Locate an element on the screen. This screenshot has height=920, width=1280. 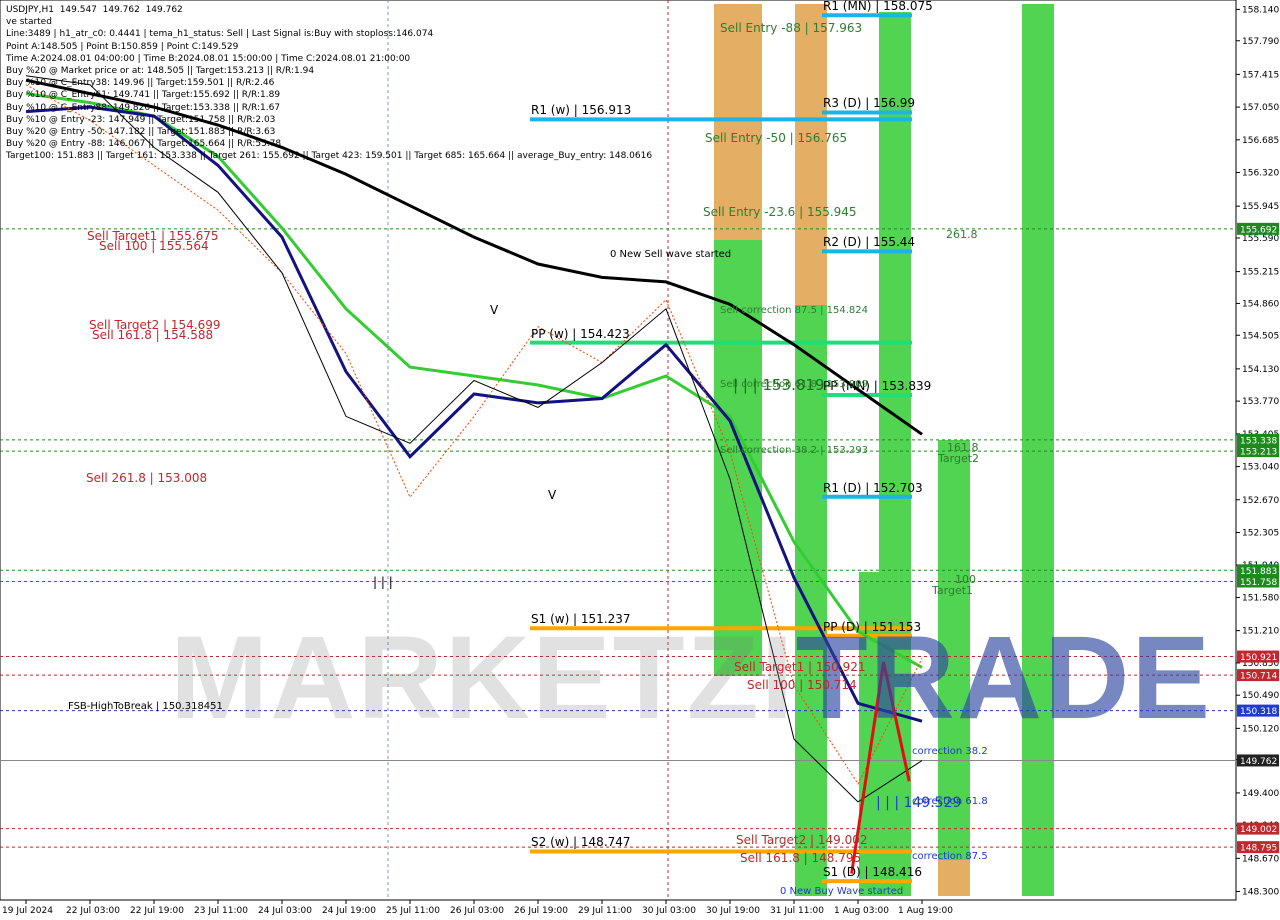
watermark-logo: MARKETZITRADE is located at coordinates (691, 678).